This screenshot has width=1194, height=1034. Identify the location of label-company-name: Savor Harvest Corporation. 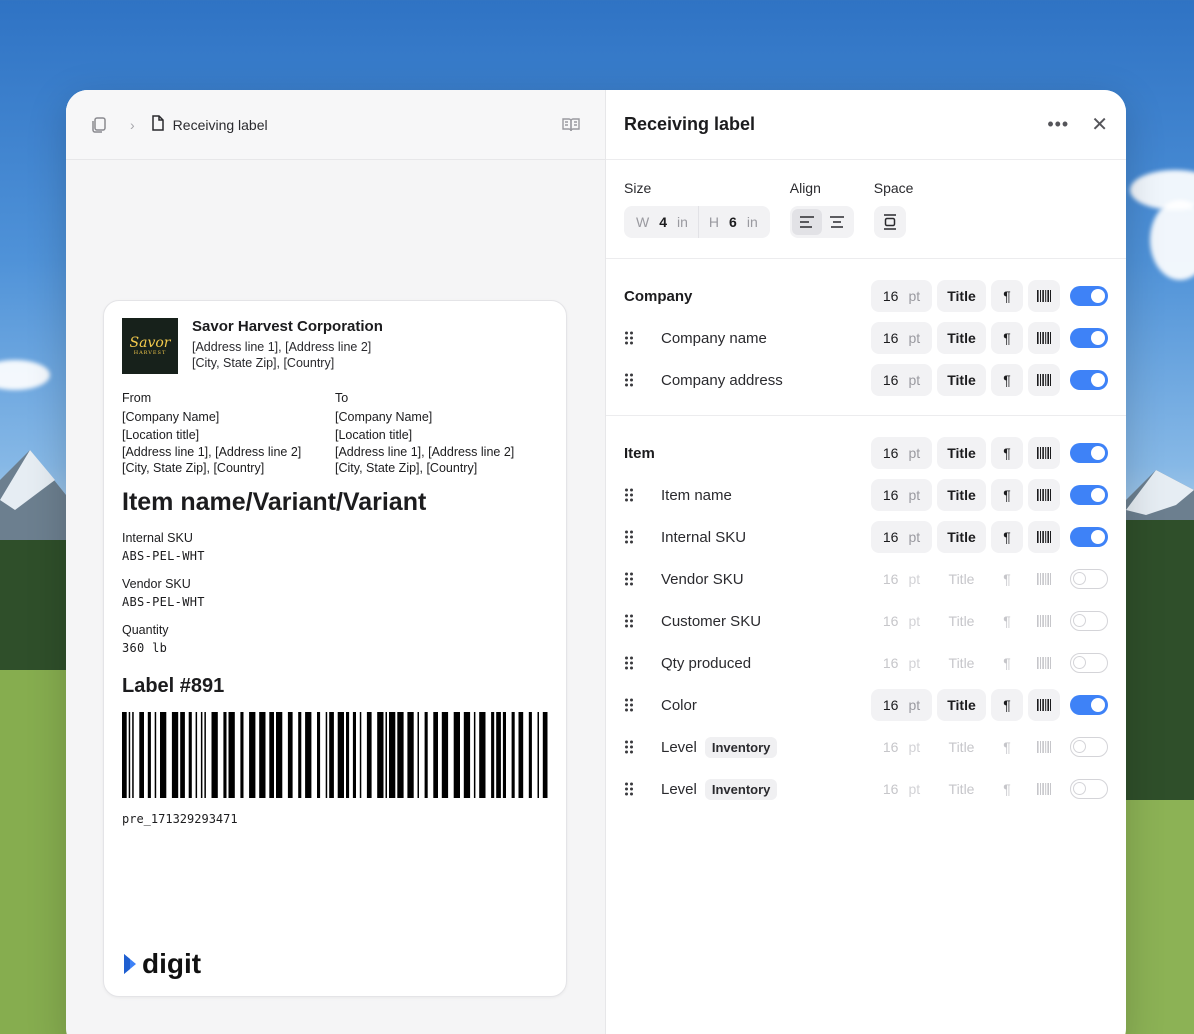
(287, 326).